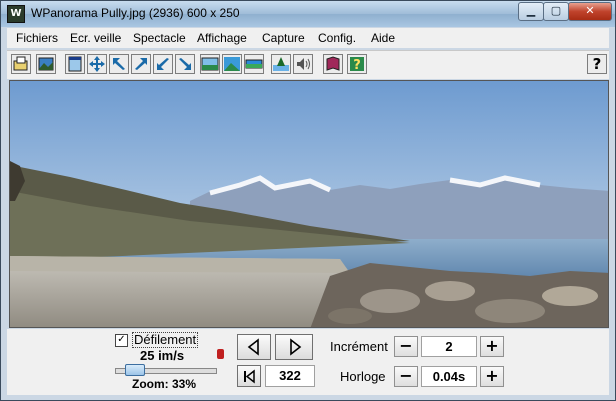 This screenshot has height=401, width=616. I want to click on maximize-button: ▢, so click(556, 11).